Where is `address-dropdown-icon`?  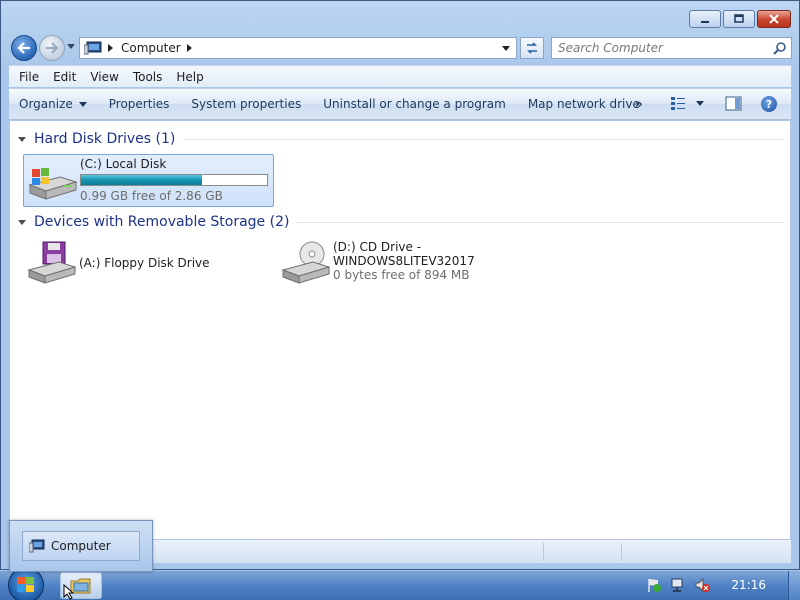
address-dropdown-icon is located at coordinates (506, 48).